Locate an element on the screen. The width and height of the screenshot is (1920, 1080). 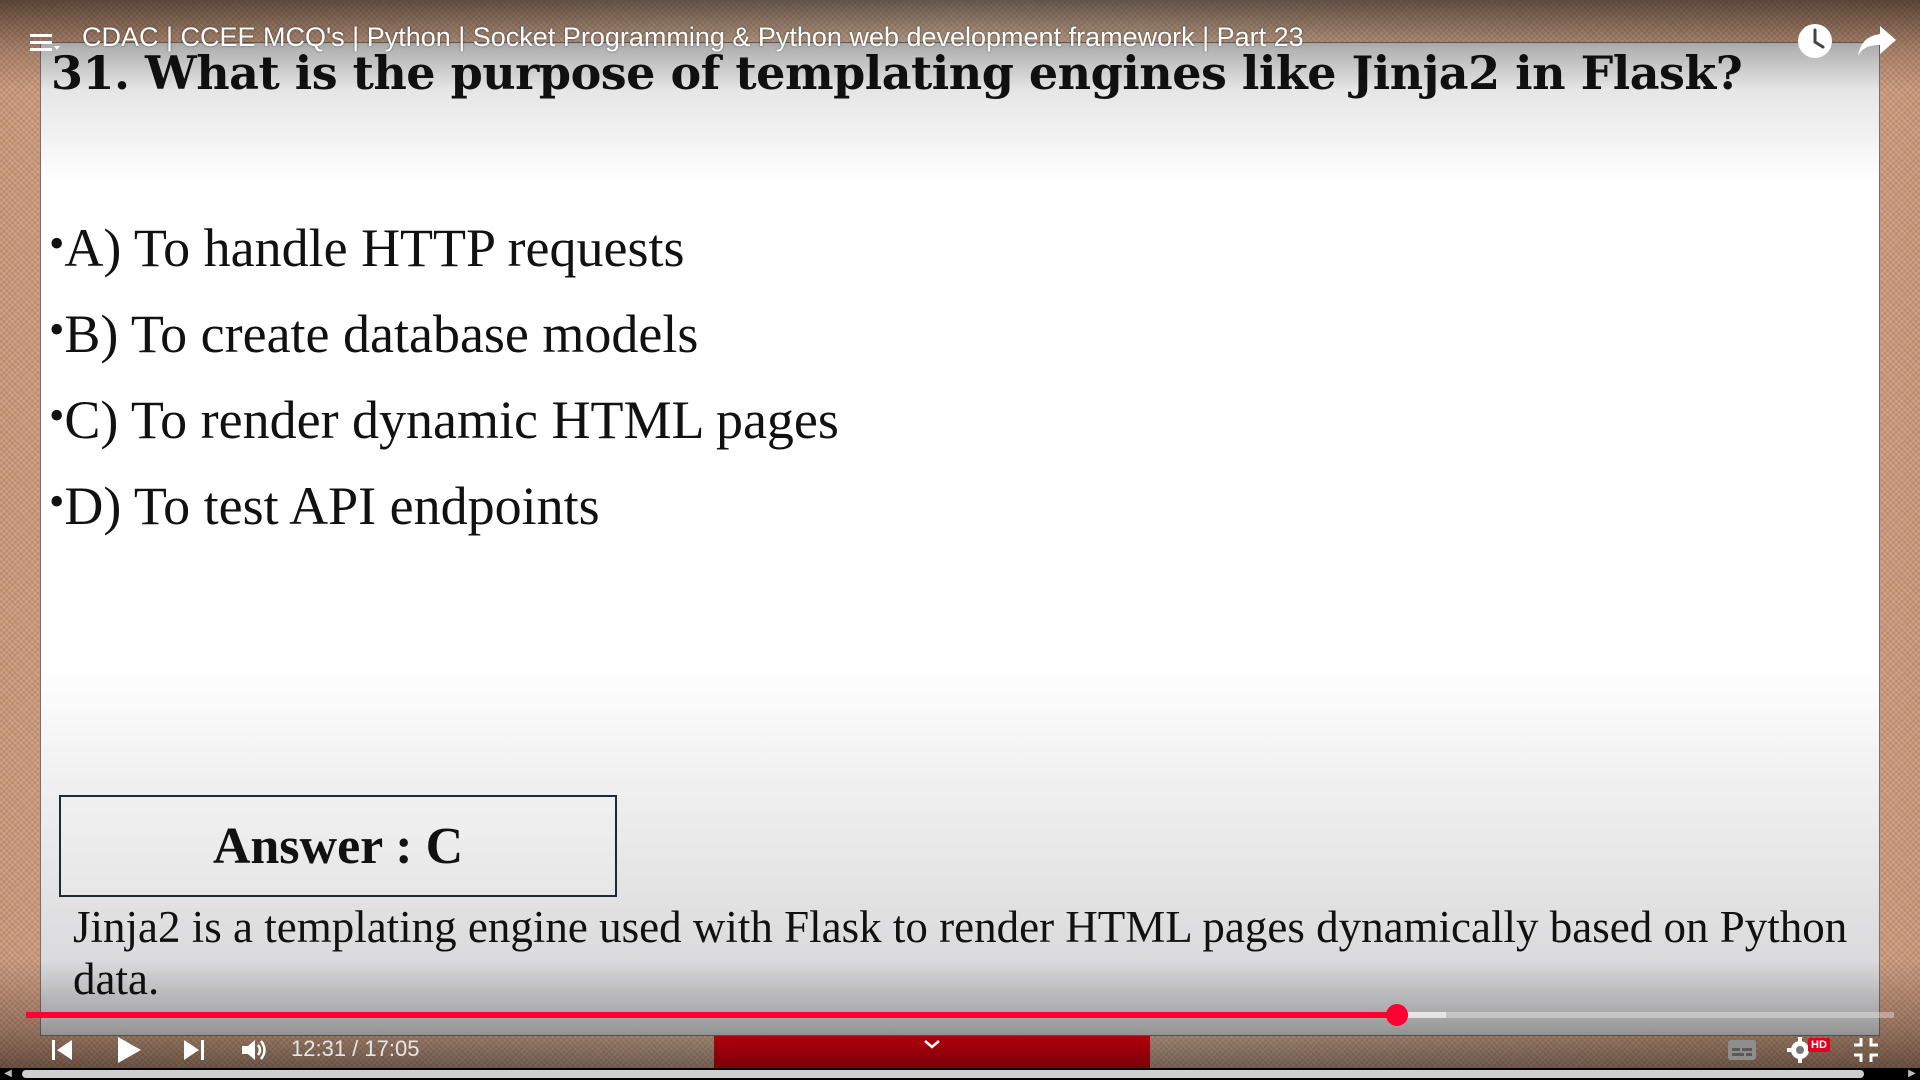
subtitles-button is located at coordinates (1742, 1050).